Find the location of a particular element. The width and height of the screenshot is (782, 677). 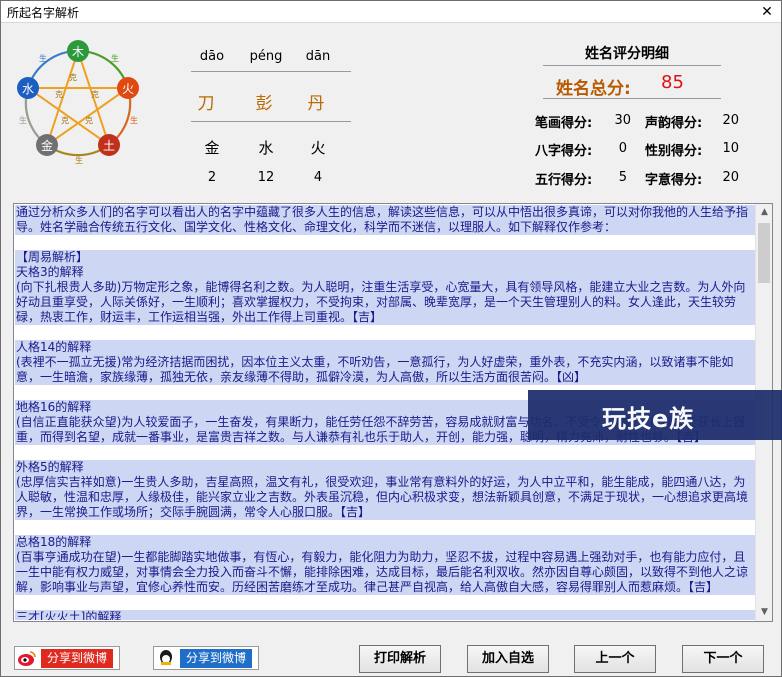

fire-label: 火 is located at coordinates (128, 89).